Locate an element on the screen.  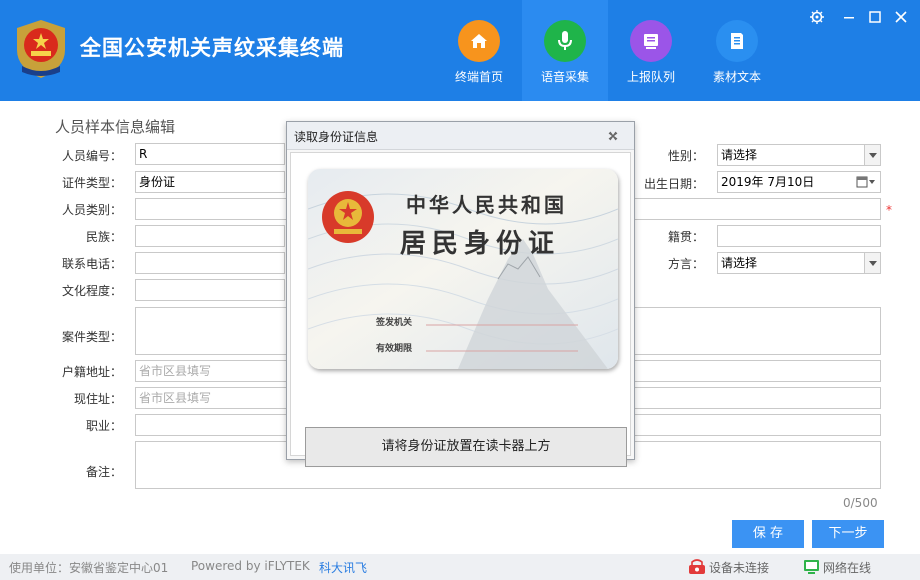
education-label: 文化程度： is located at coordinates (91, 291).